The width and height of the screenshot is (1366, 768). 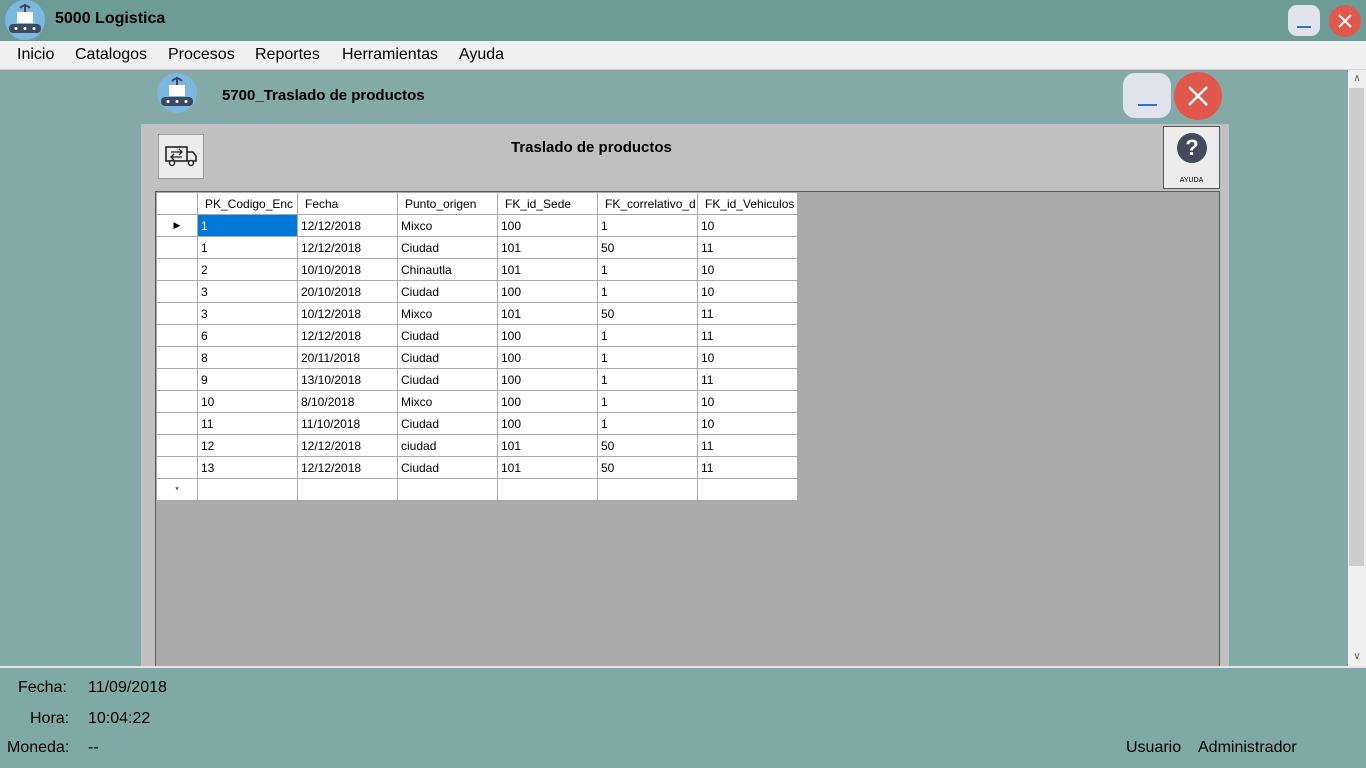 I want to click on table-cell: 10/12/2018, so click(x=347, y=313).